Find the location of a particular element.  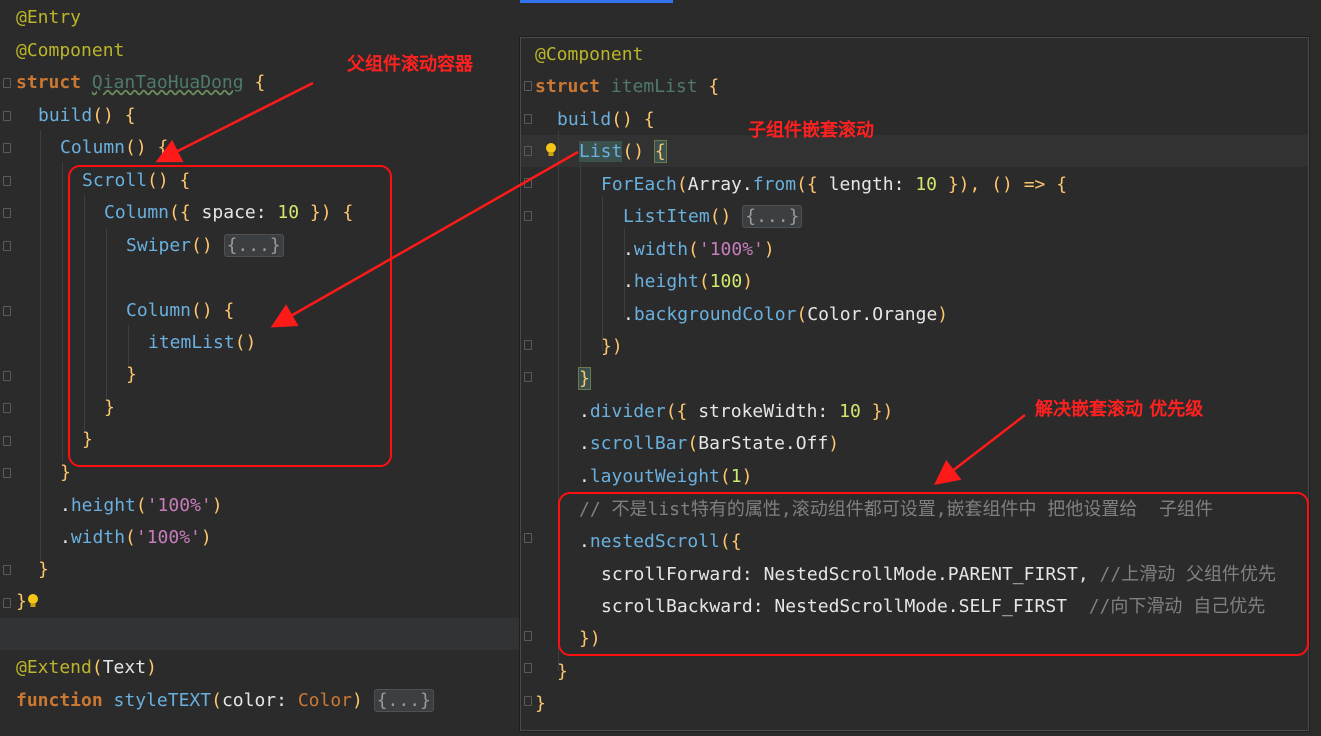

arrow-to-itemlist is located at coordinates (424, 239).